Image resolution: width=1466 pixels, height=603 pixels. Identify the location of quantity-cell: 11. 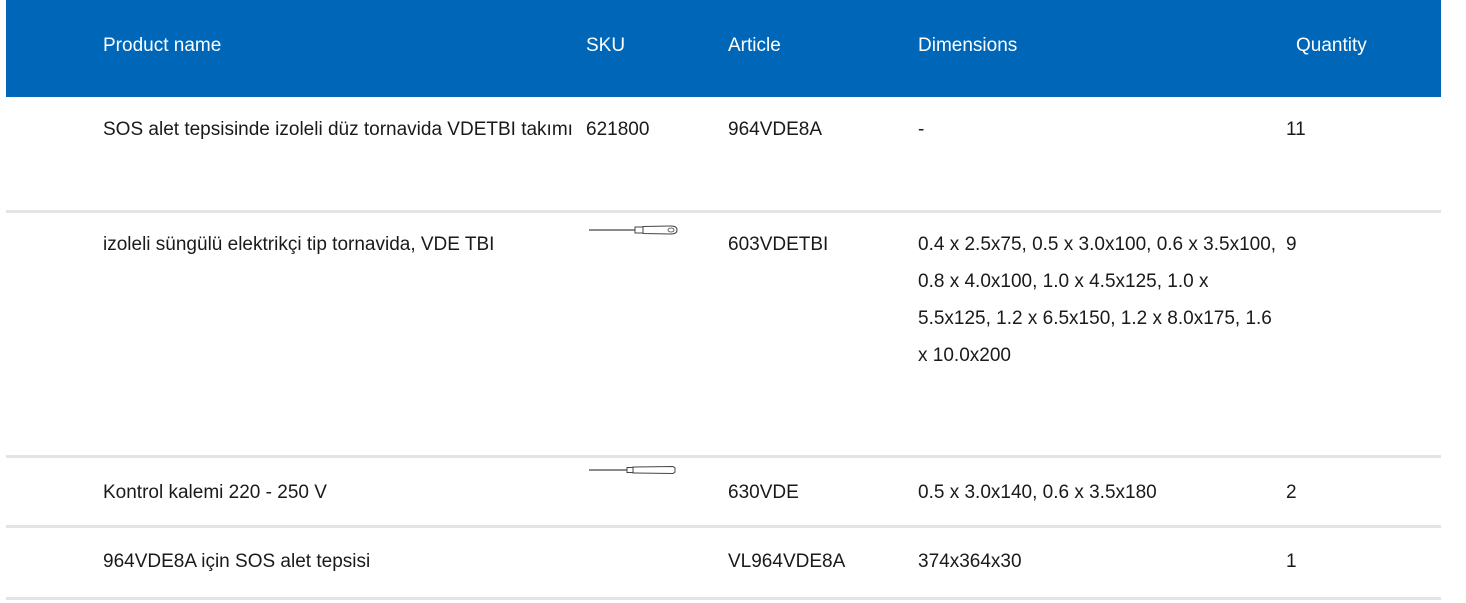
(1296, 129).